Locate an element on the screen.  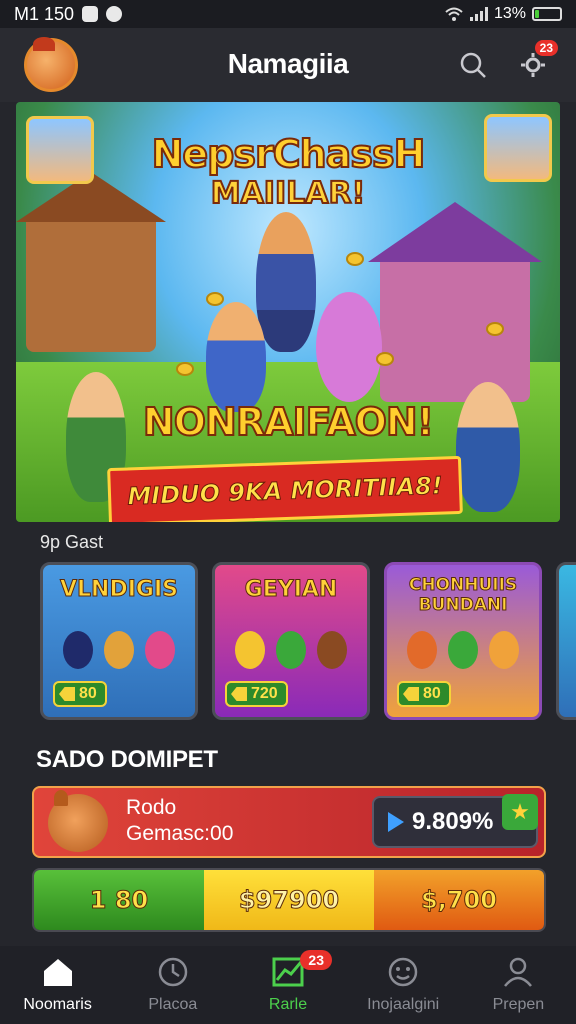
banner-title: NepsrChassH is located at coordinates (289, 154).